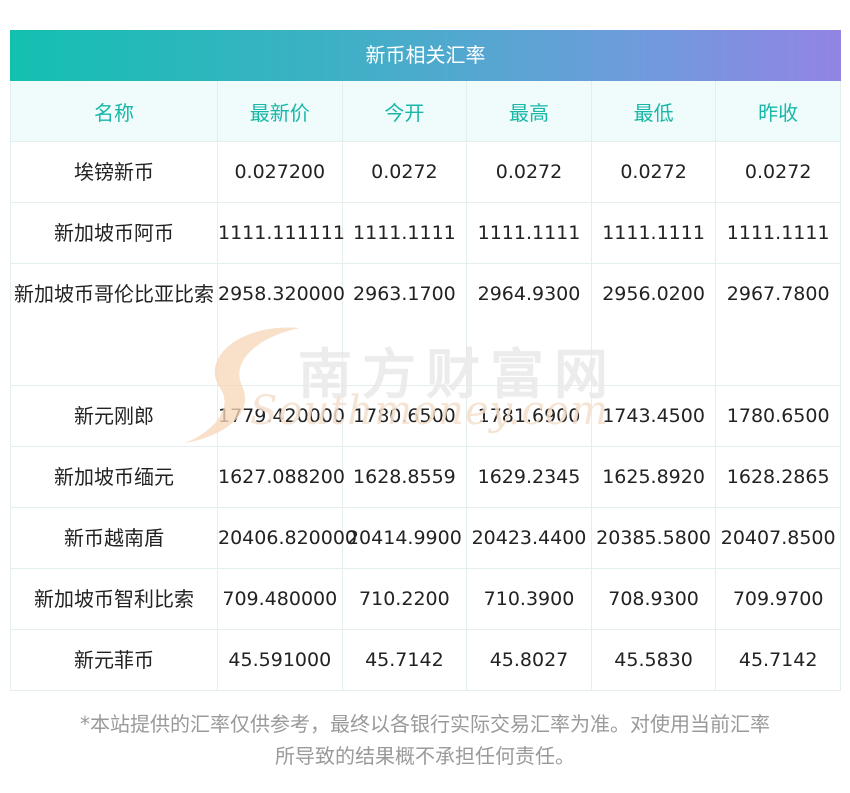 The height and width of the screenshot is (793, 850). Describe the element at coordinates (114, 324) in the screenshot. I see `currency-pair-name: 新加坡币哥伦比亚比索` at that location.